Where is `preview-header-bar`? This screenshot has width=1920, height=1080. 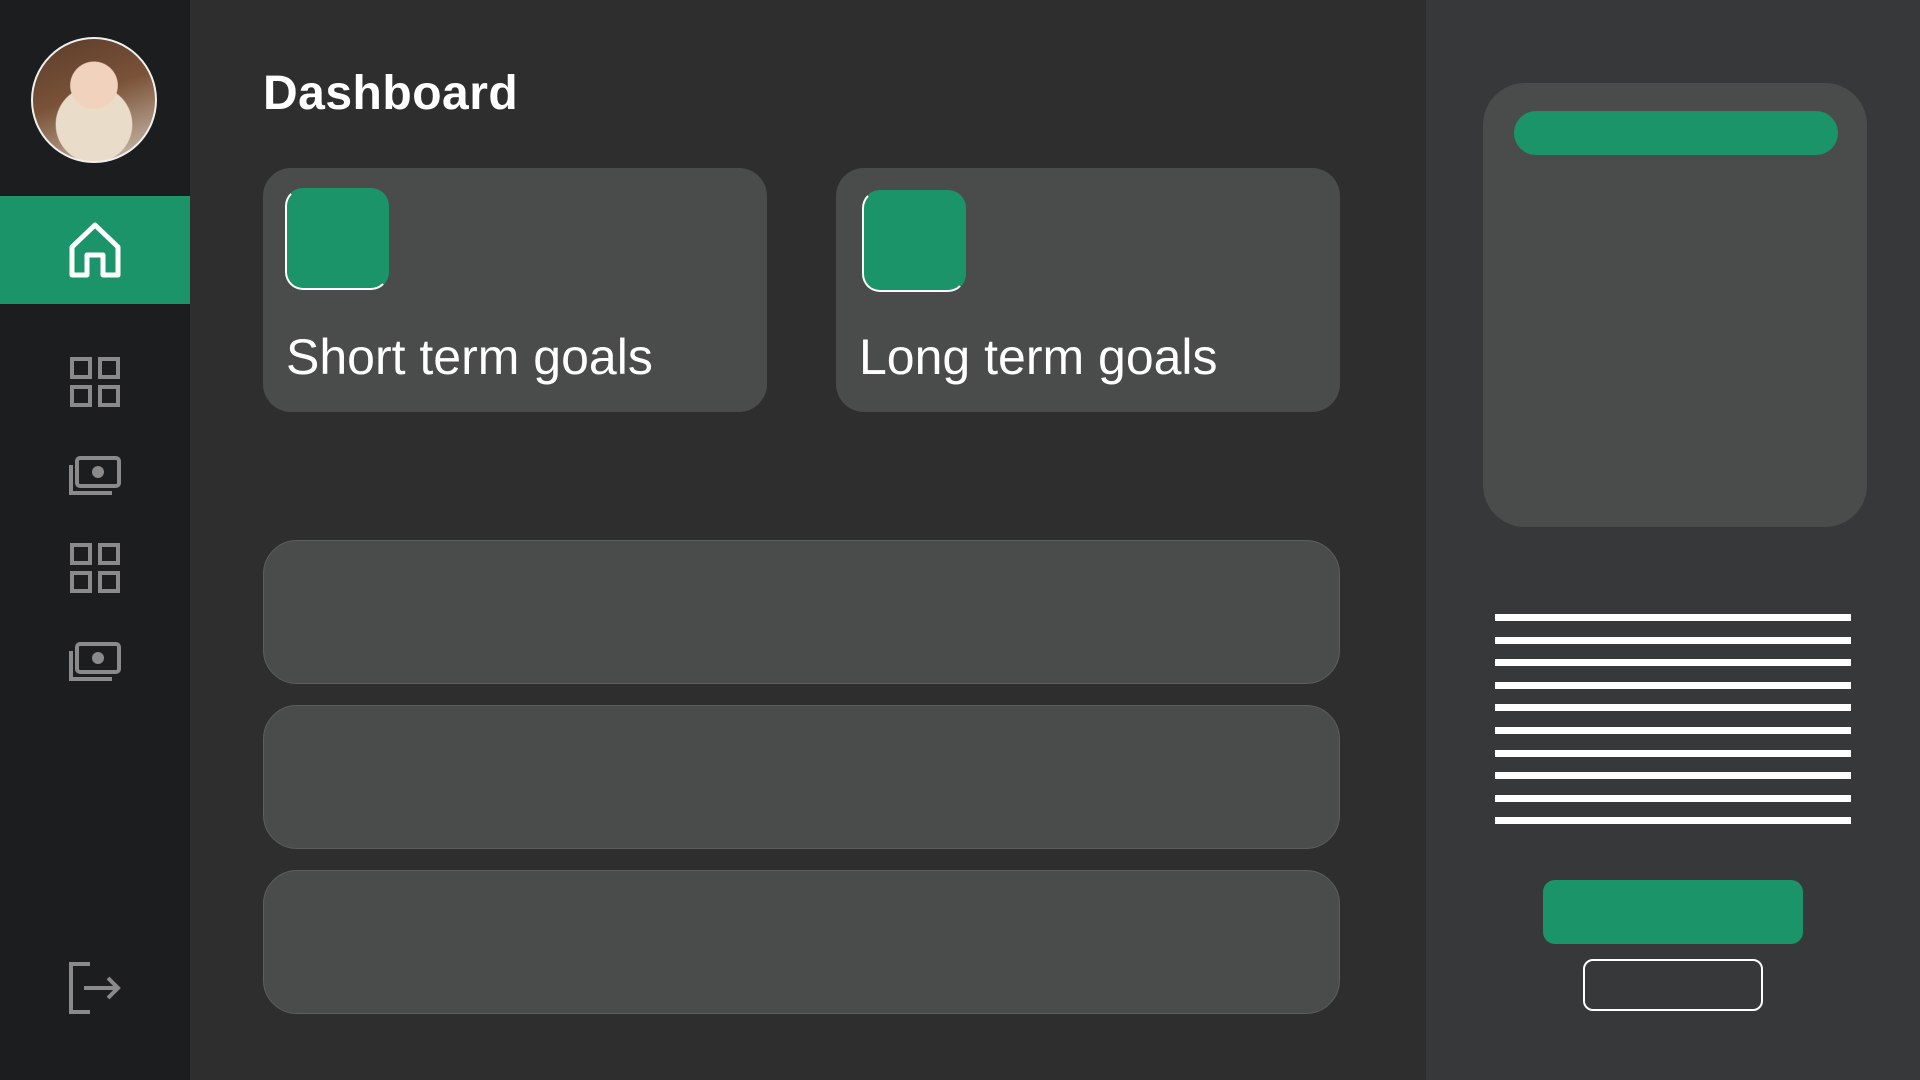
preview-header-bar is located at coordinates (1676, 133).